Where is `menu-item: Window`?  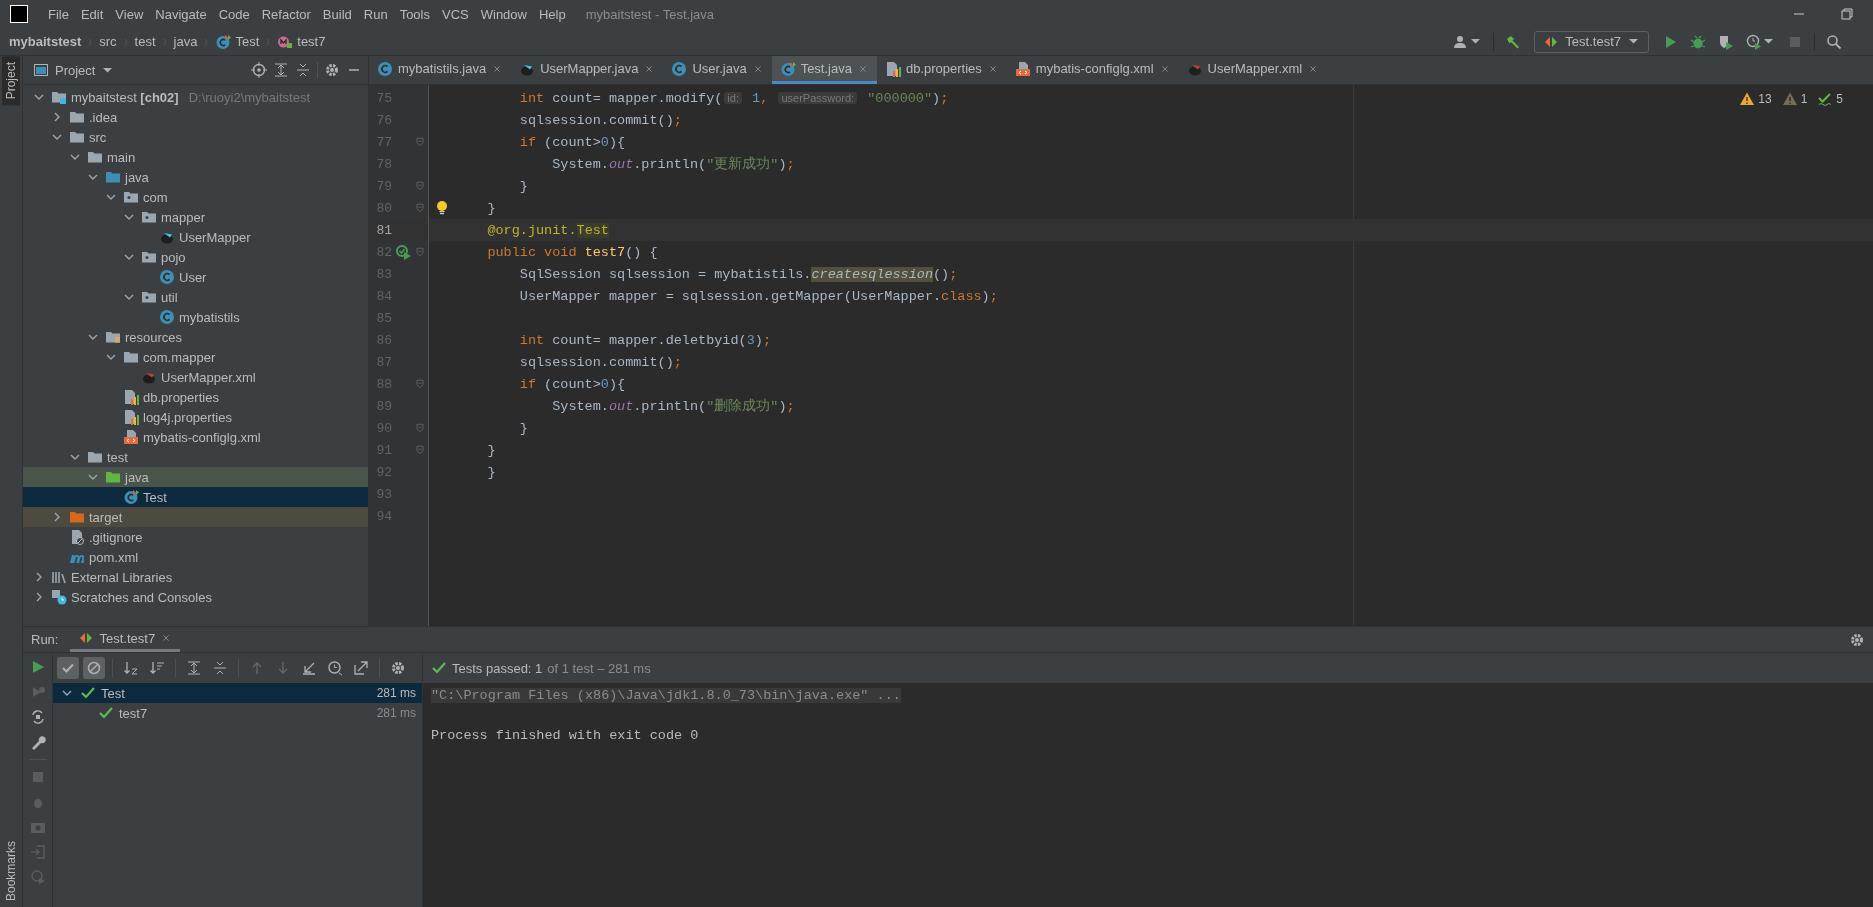
menu-item: Window is located at coordinates (503, 14).